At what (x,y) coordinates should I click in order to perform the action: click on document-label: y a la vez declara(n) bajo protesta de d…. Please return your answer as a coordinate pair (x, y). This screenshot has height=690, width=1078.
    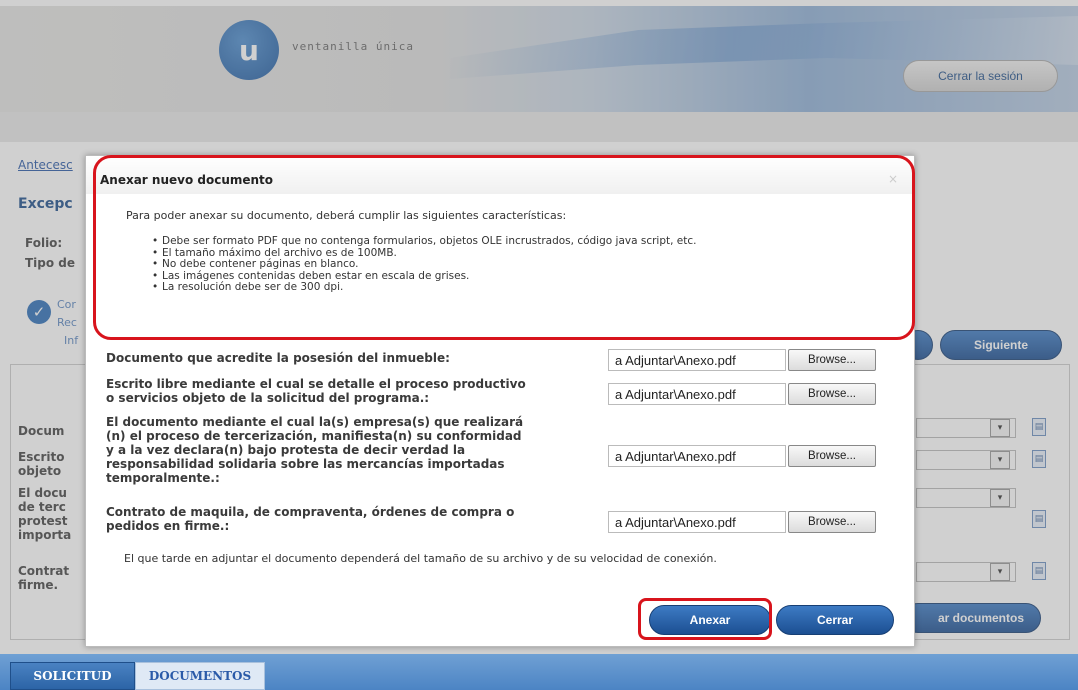
    Looking at the image, I should click on (286, 450).